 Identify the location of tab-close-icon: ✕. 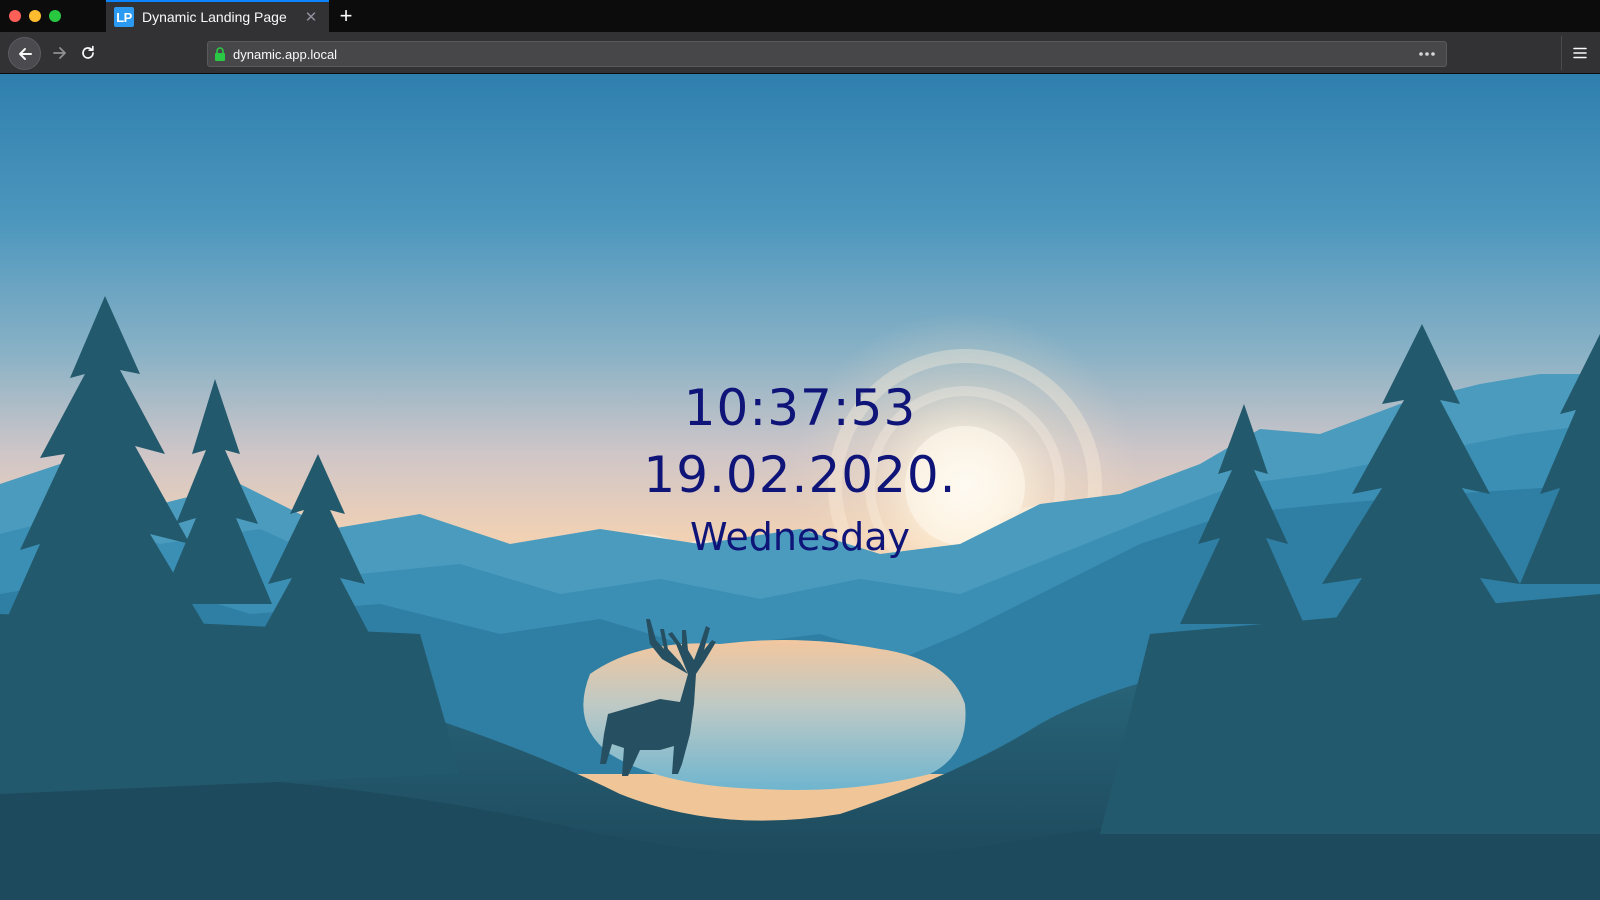
(311, 17).